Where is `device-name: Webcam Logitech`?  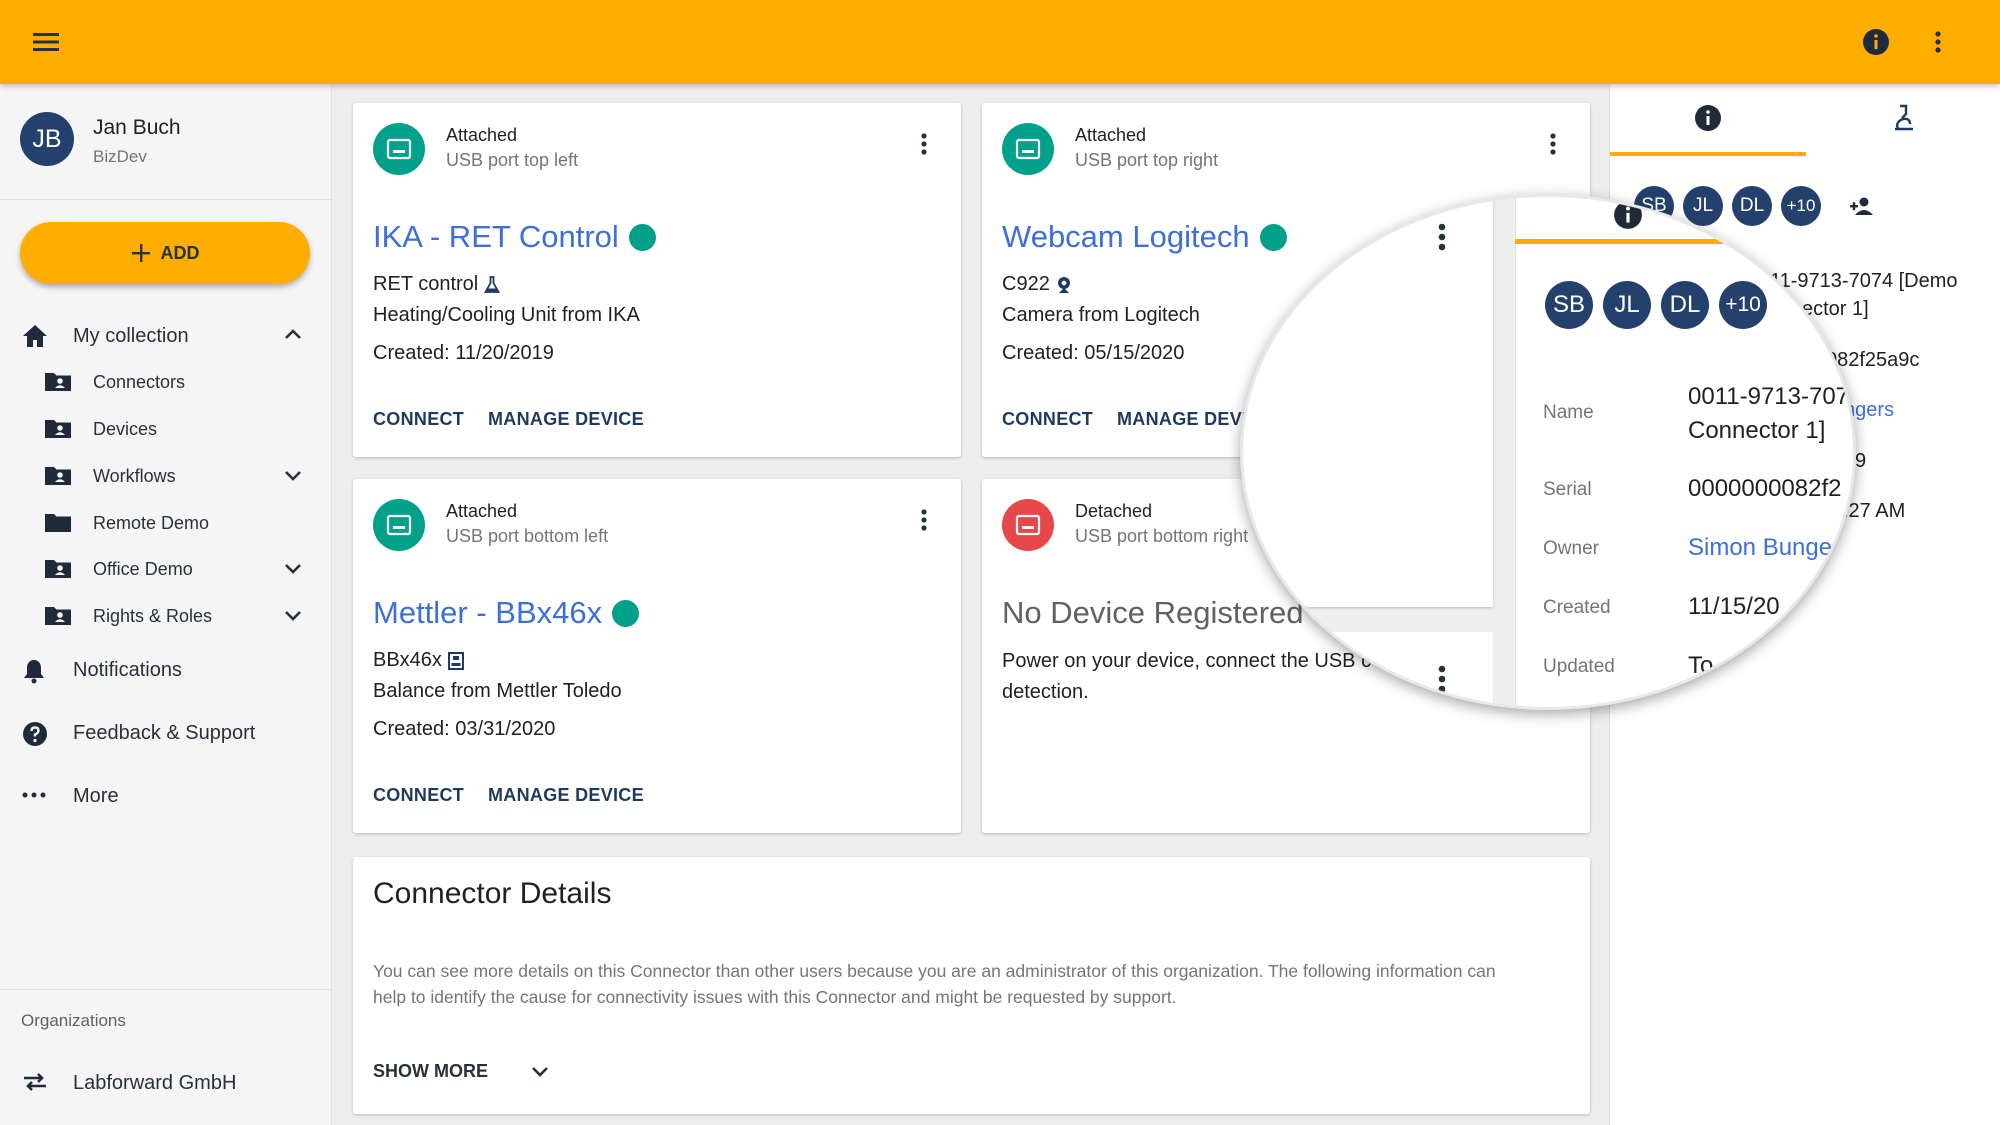 device-name: Webcam Logitech is located at coordinates (1126, 236).